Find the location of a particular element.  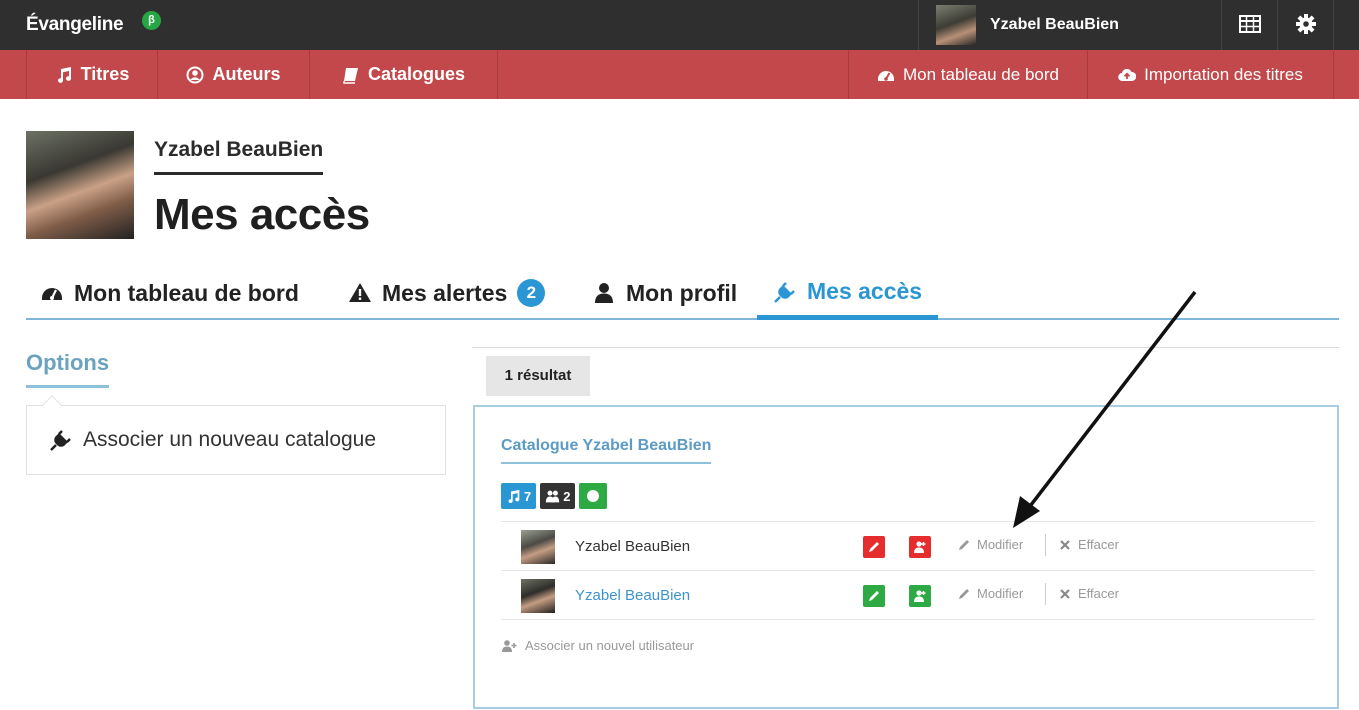

app-brand: Évangeline is located at coordinates (75, 25).